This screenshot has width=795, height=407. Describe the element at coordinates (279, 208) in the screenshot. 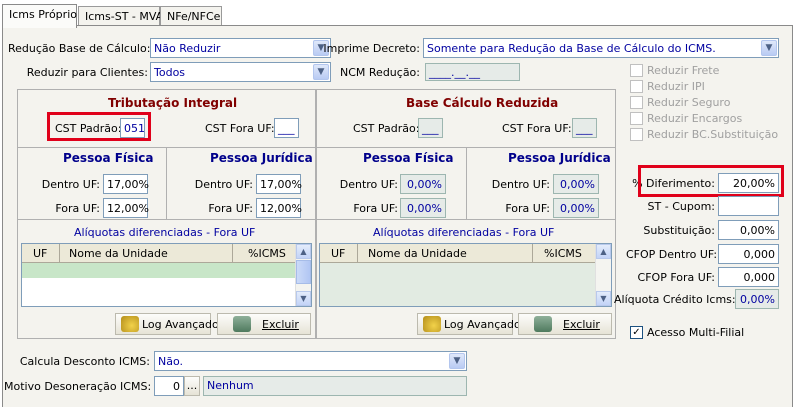

I see `pj-fora-input: 12,00%` at that location.